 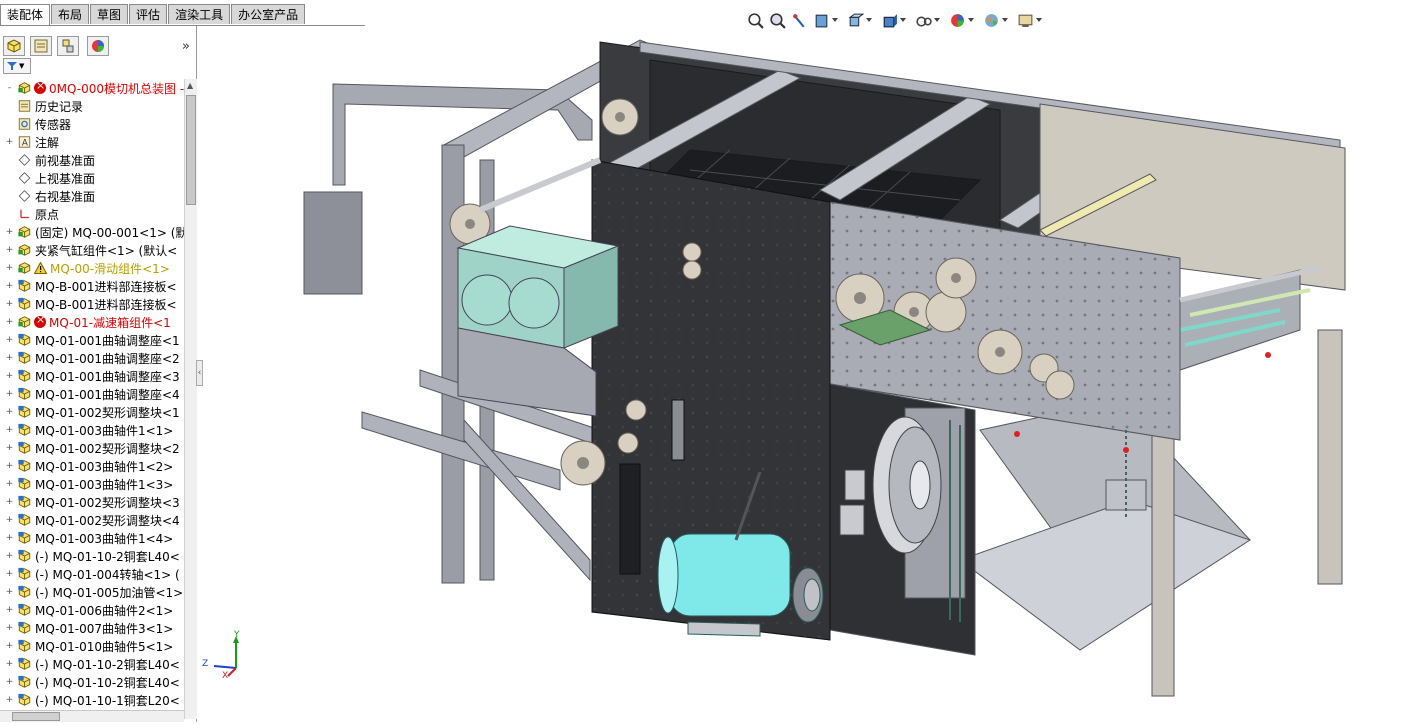 I want to click on electrical-box, so click(x=538, y=321).